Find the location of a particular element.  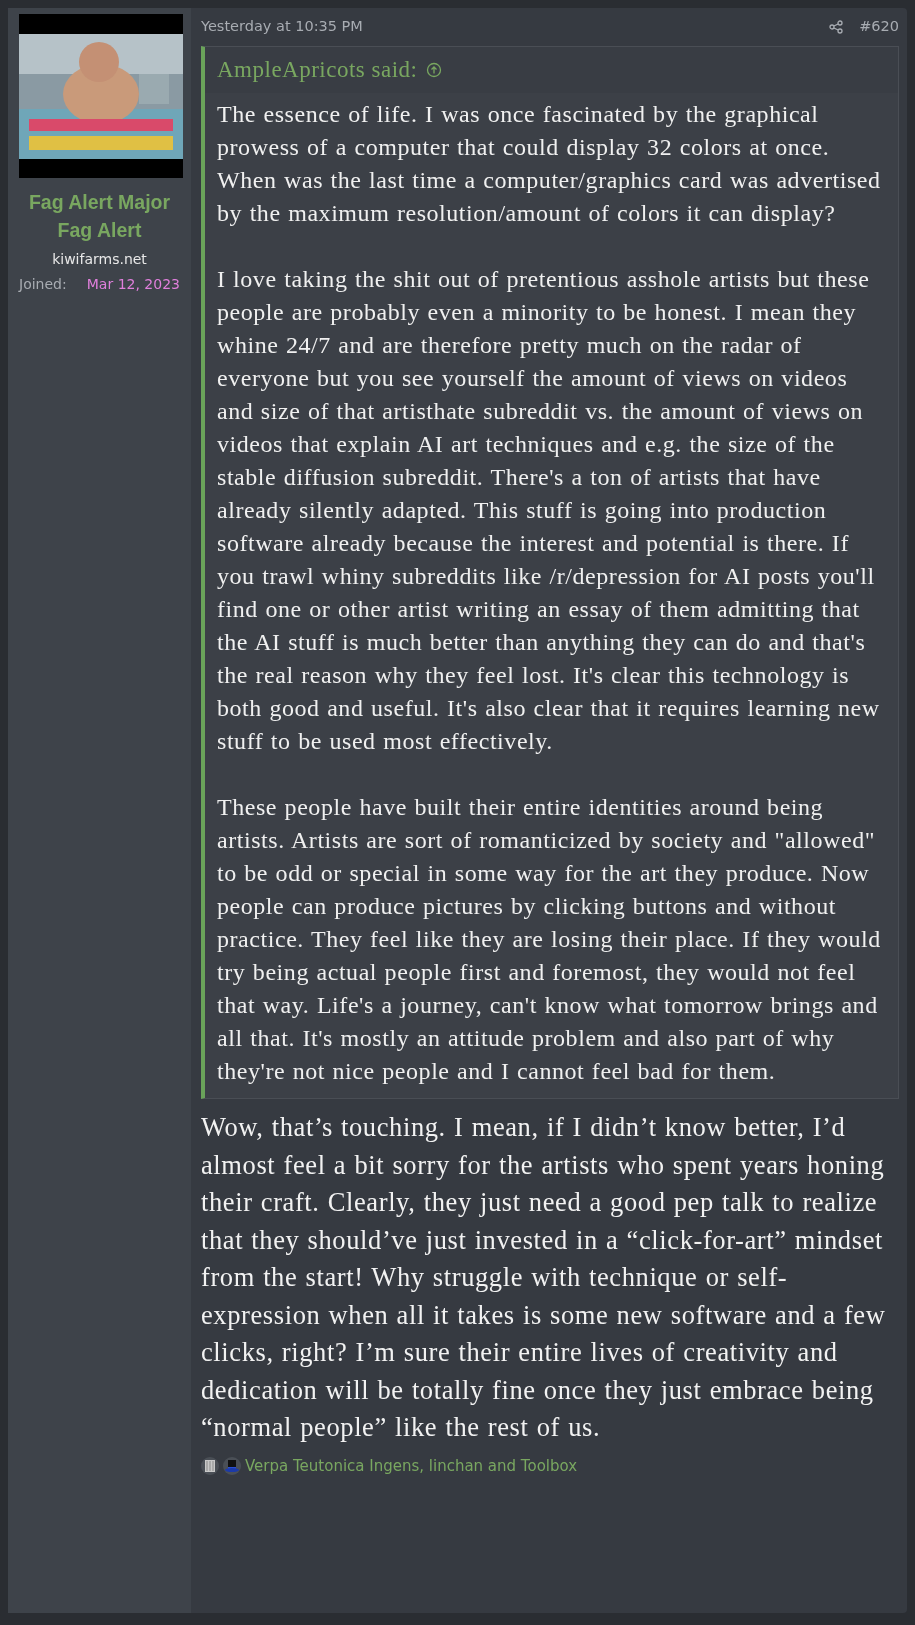

quote-author: AmpleApricots said: is located at coordinates (317, 70).